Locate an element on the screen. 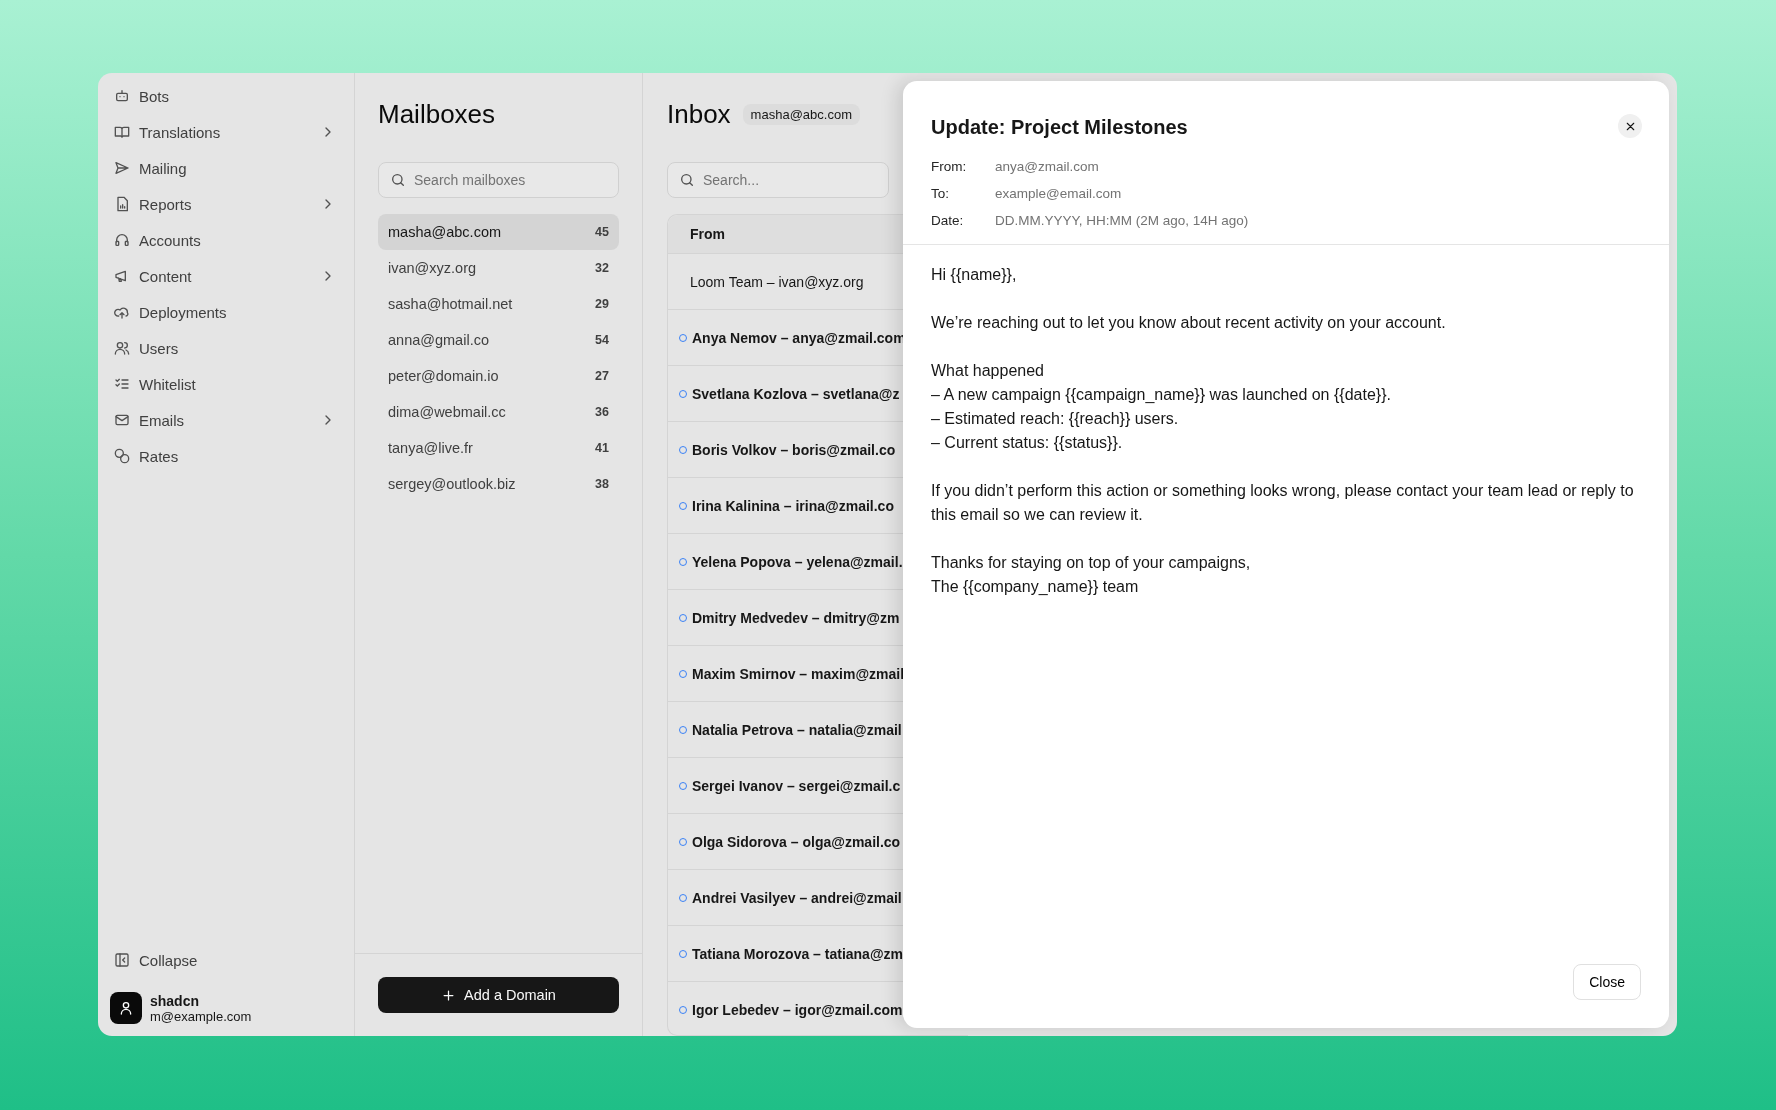 Image resolution: width=1776 pixels, height=1110 pixels. mailbox-badge: masha@abc.com is located at coordinates (801, 114).